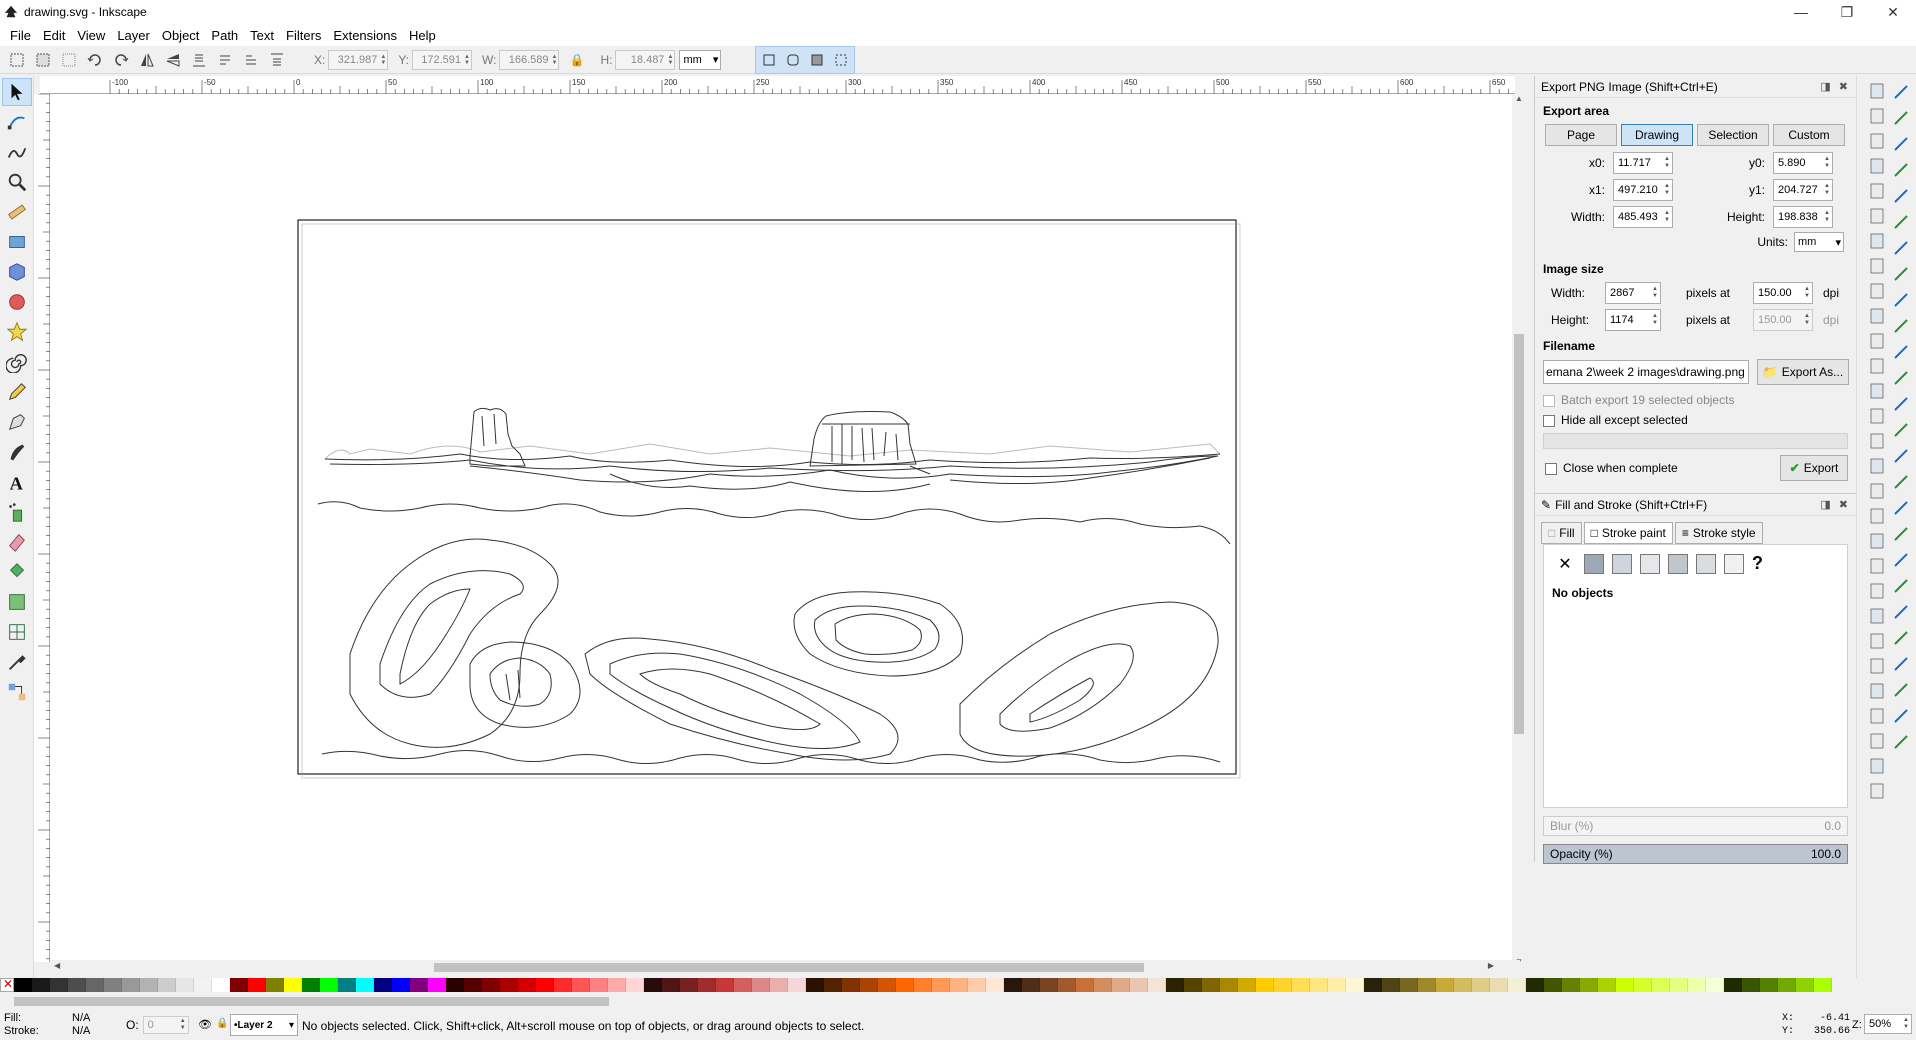 The width and height of the screenshot is (1916, 1040). Describe the element at coordinates (365, 35) in the screenshot. I see `menu-extensions: Extensions` at that location.